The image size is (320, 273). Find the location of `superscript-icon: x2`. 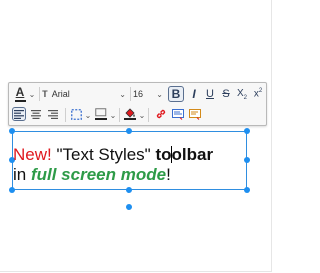

superscript-icon: x2 is located at coordinates (258, 93).